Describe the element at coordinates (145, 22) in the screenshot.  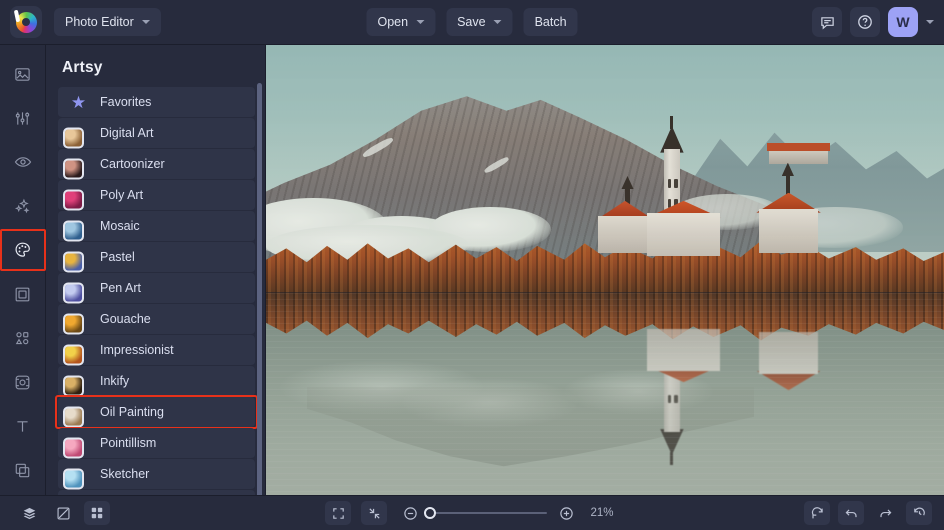
I see `chevron-down-icon` at that location.